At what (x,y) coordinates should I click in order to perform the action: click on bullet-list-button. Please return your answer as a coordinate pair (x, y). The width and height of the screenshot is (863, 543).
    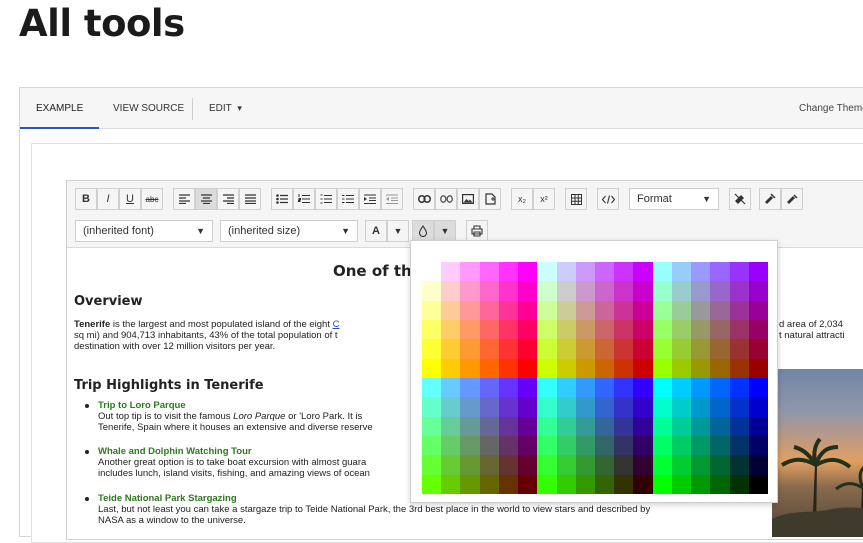
    Looking at the image, I should click on (282, 199).